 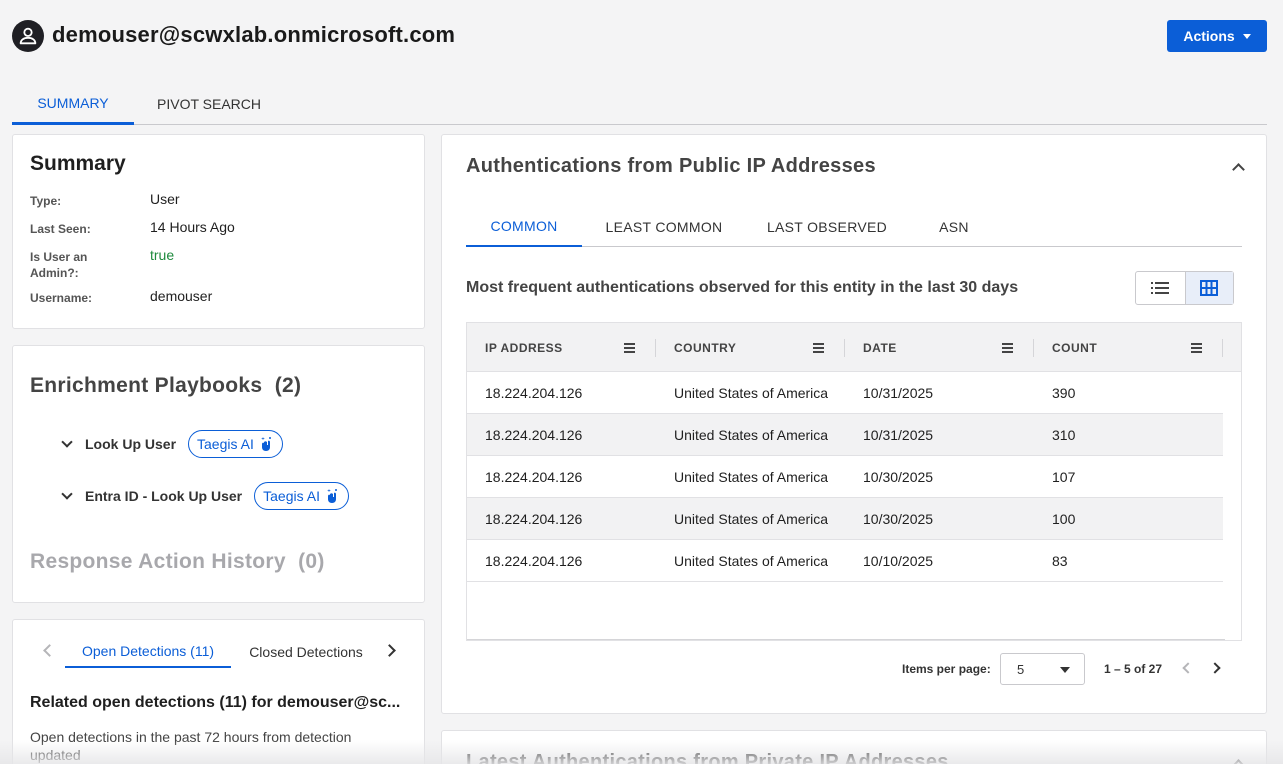 I want to click on column-header-count: COUNT, so click(x=1074, y=347).